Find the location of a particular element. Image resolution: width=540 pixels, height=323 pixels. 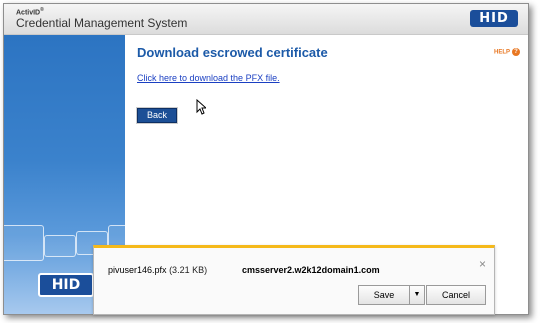

download-pfx-link: Click here to download the PFX file. is located at coordinates (208, 78).